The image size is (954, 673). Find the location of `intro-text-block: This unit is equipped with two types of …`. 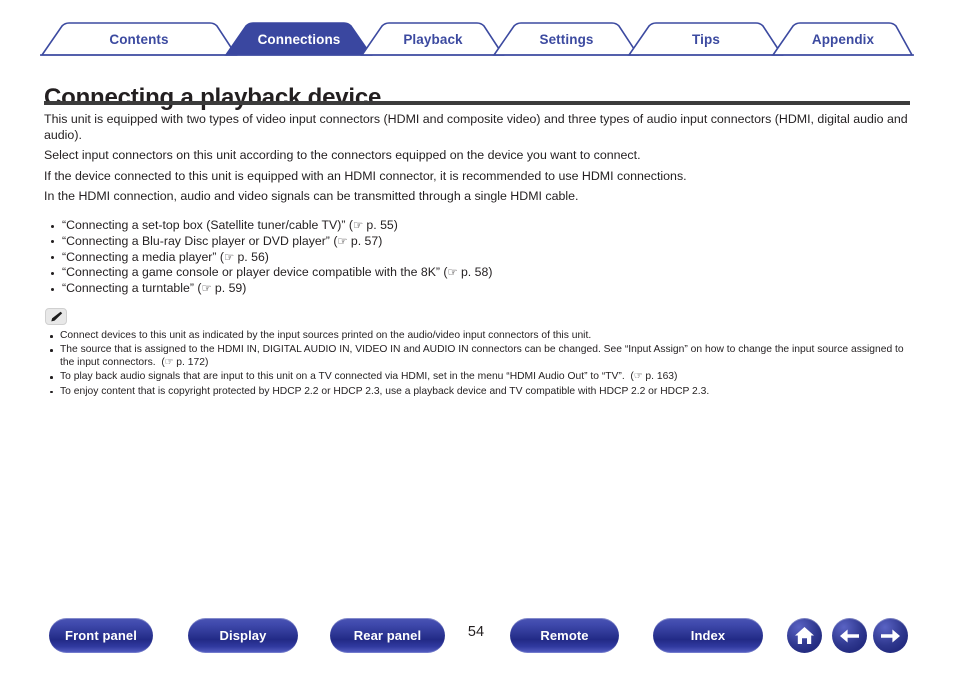

intro-text-block: This unit is equipped with two types of … is located at coordinates (478, 158).